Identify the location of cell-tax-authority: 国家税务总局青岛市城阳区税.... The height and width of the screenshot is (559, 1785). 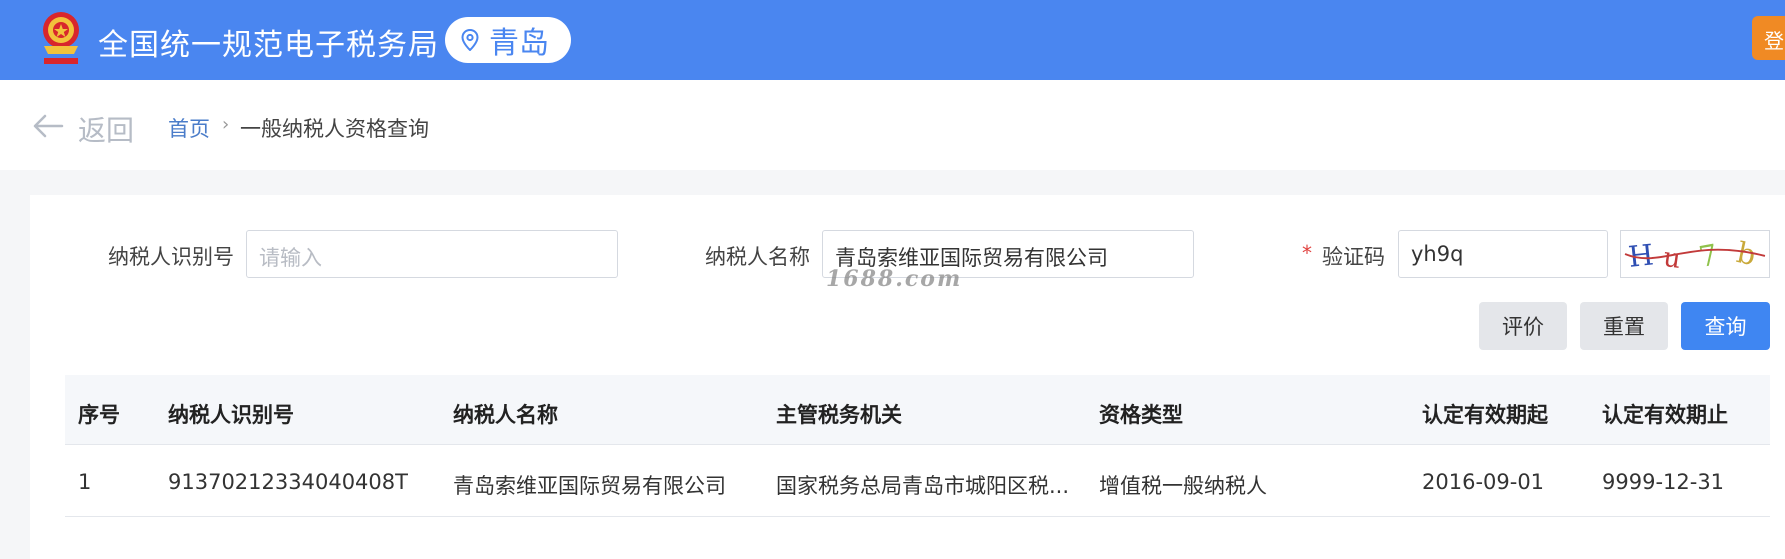
(923, 486).